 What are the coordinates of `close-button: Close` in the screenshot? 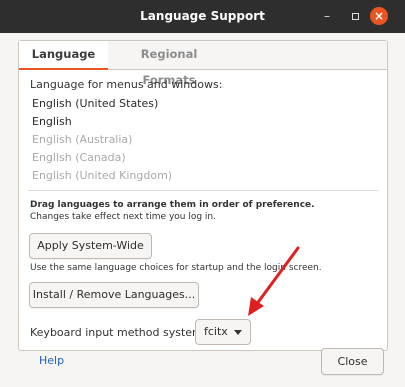 It's located at (352, 361).